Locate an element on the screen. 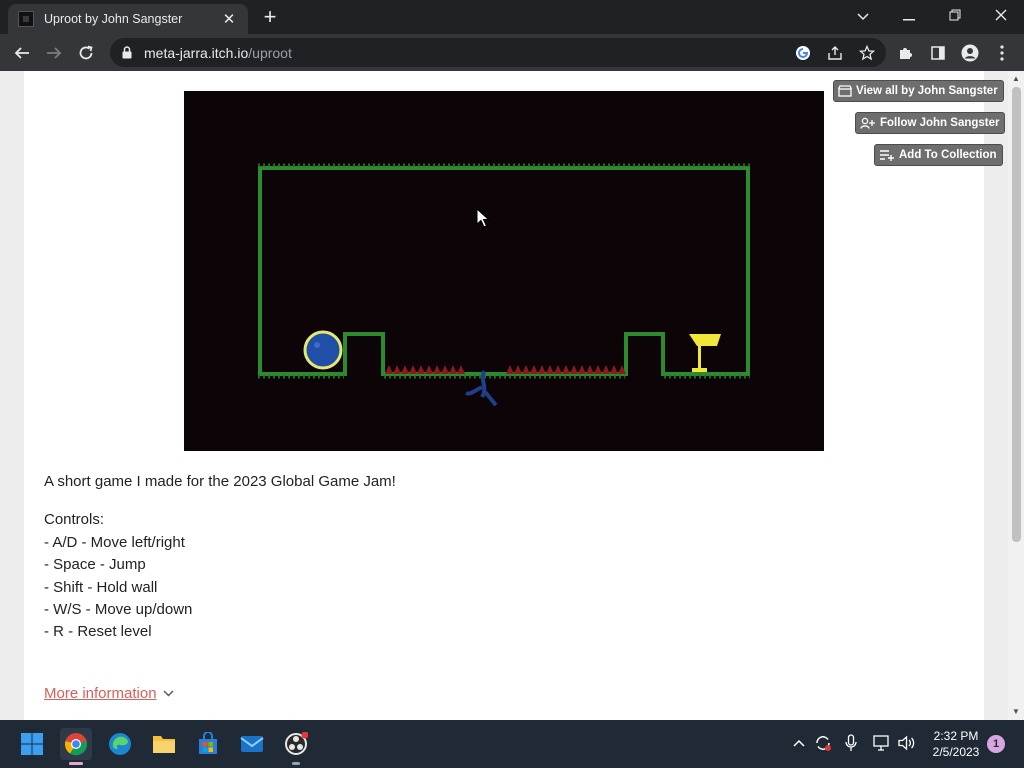 The image size is (1024, 768). chrome-icon is located at coordinates (76, 746).